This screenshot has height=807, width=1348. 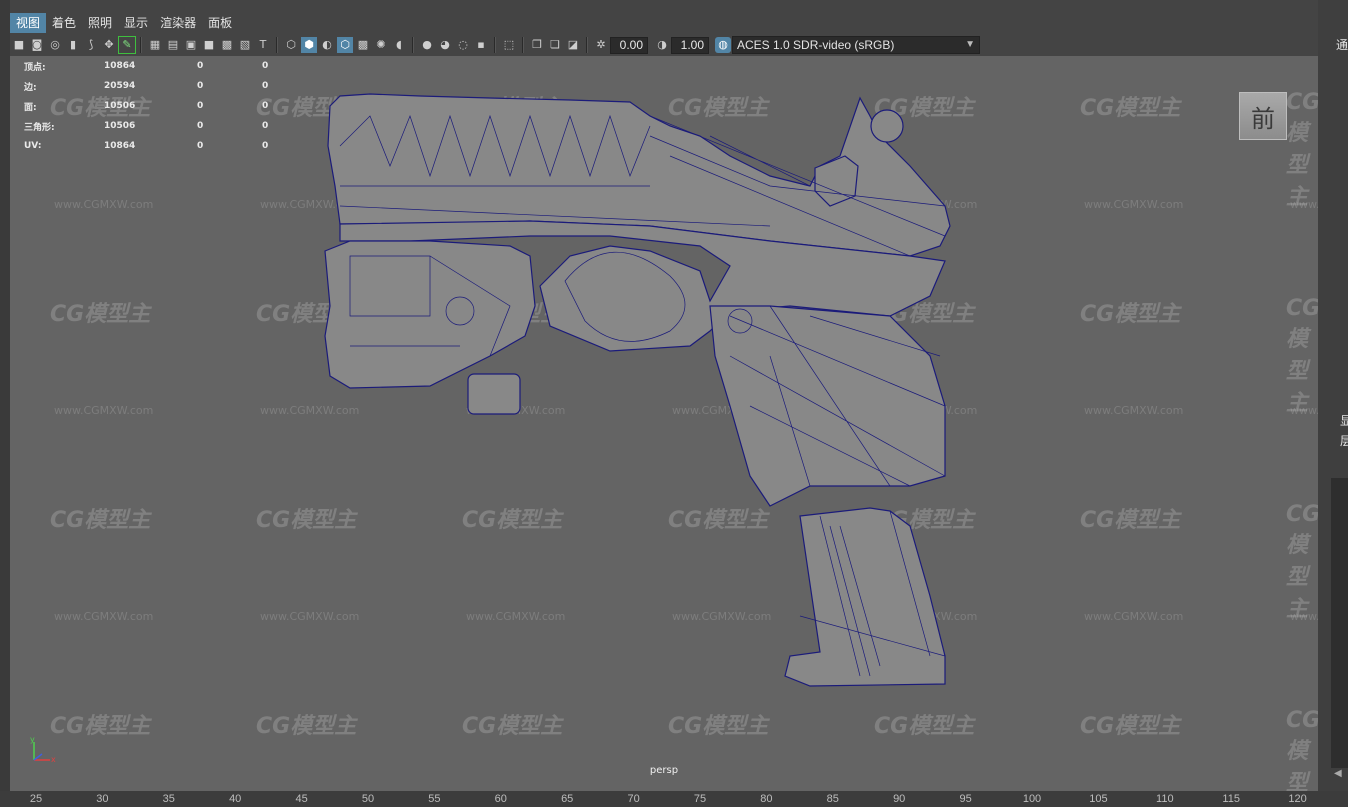 What do you see at coordinates (291, 45) in the screenshot?
I see `wireframe-icon: ⬡` at bounding box center [291, 45].